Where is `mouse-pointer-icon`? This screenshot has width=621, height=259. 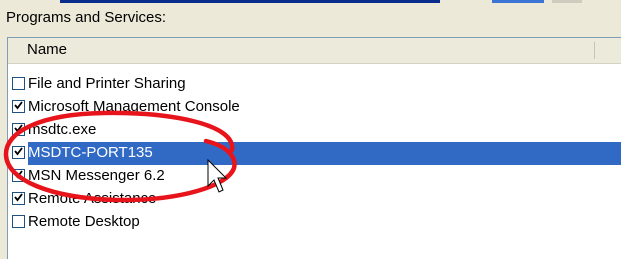
mouse-pointer-icon is located at coordinates (217, 175).